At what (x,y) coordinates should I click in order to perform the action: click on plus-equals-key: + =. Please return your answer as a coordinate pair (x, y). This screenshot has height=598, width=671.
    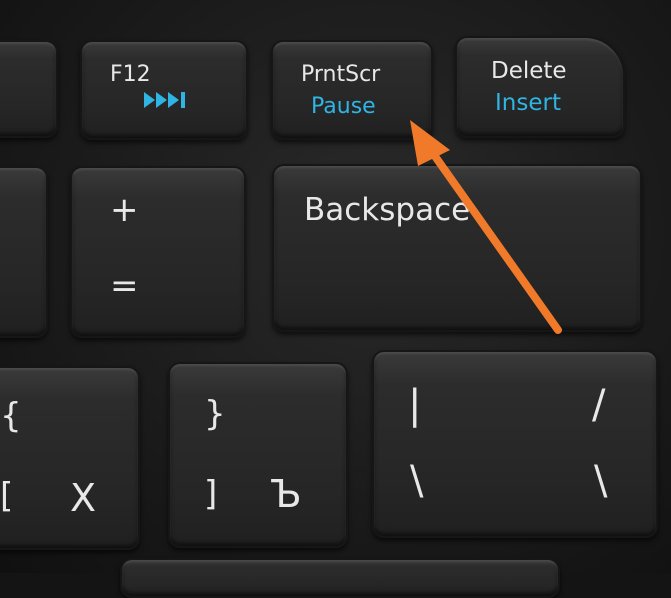
    Looking at the image, I should click on (158, 252).